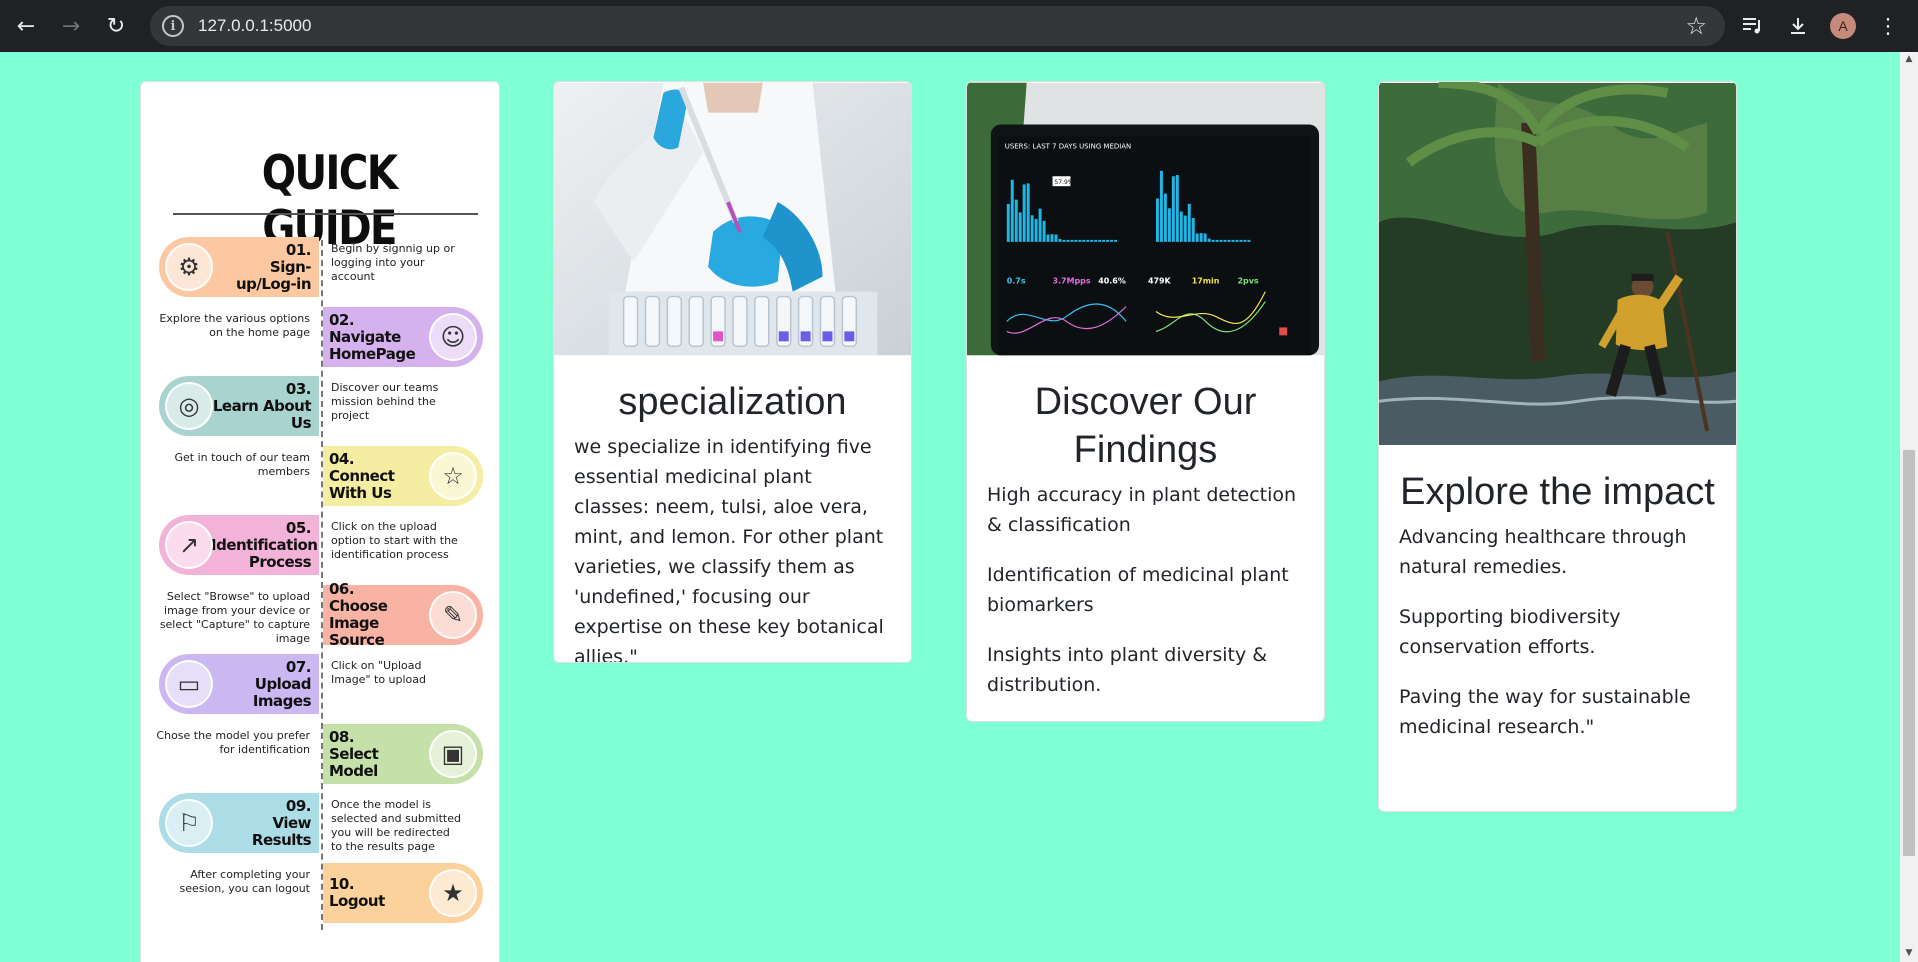 The image size is (1918, 962). Describe the element at coordinates (732, 402) in the screenshot. I see `specialization-title: specialization` at that location.